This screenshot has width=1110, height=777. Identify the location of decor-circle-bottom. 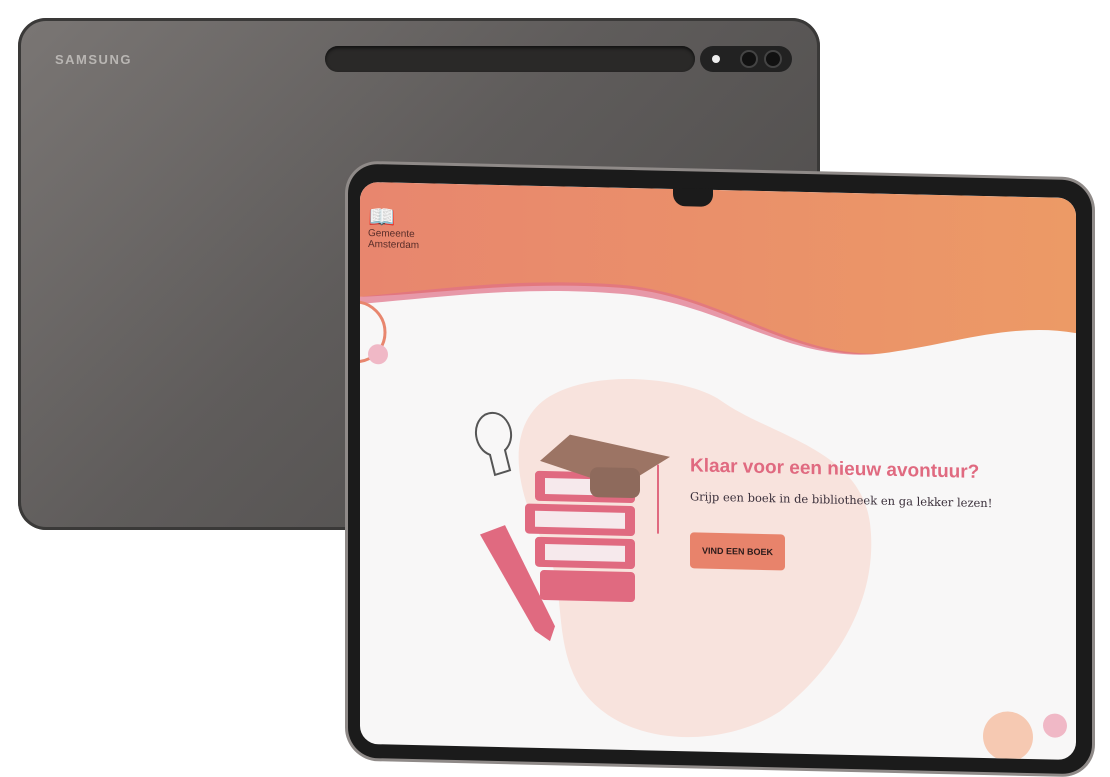
(1008, 736).